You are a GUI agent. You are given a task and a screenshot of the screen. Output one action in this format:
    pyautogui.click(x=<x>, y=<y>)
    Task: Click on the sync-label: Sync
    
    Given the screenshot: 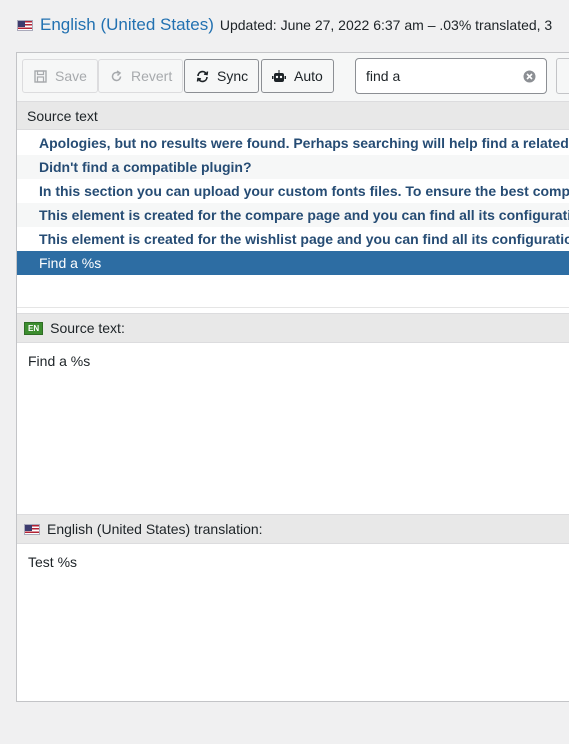 What is the action you would take?
    pyautogui.click(x=233, y=76)
    